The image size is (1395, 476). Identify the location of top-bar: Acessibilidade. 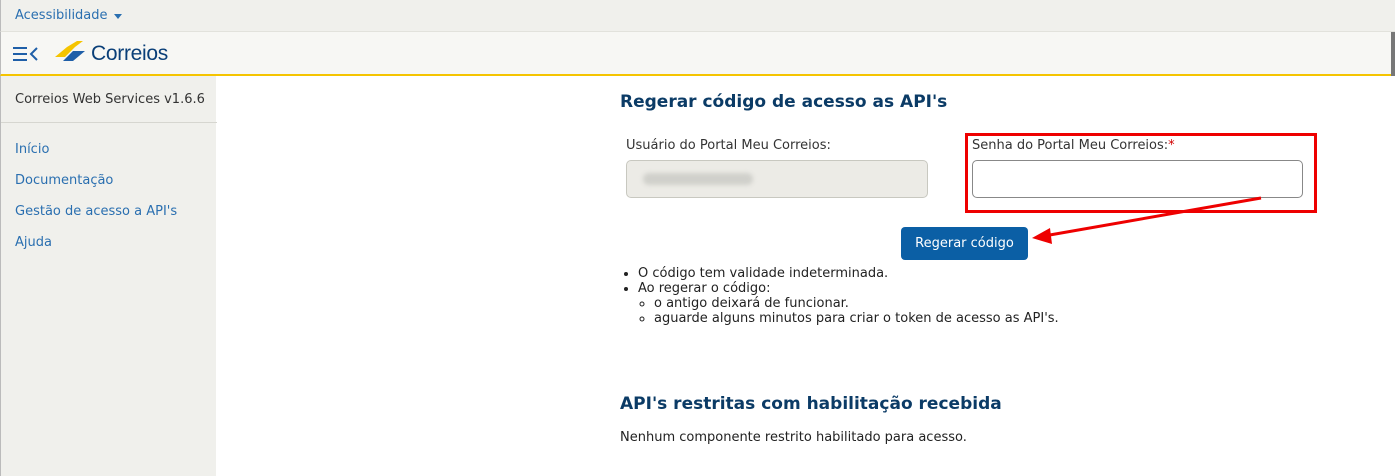
(697, 16).